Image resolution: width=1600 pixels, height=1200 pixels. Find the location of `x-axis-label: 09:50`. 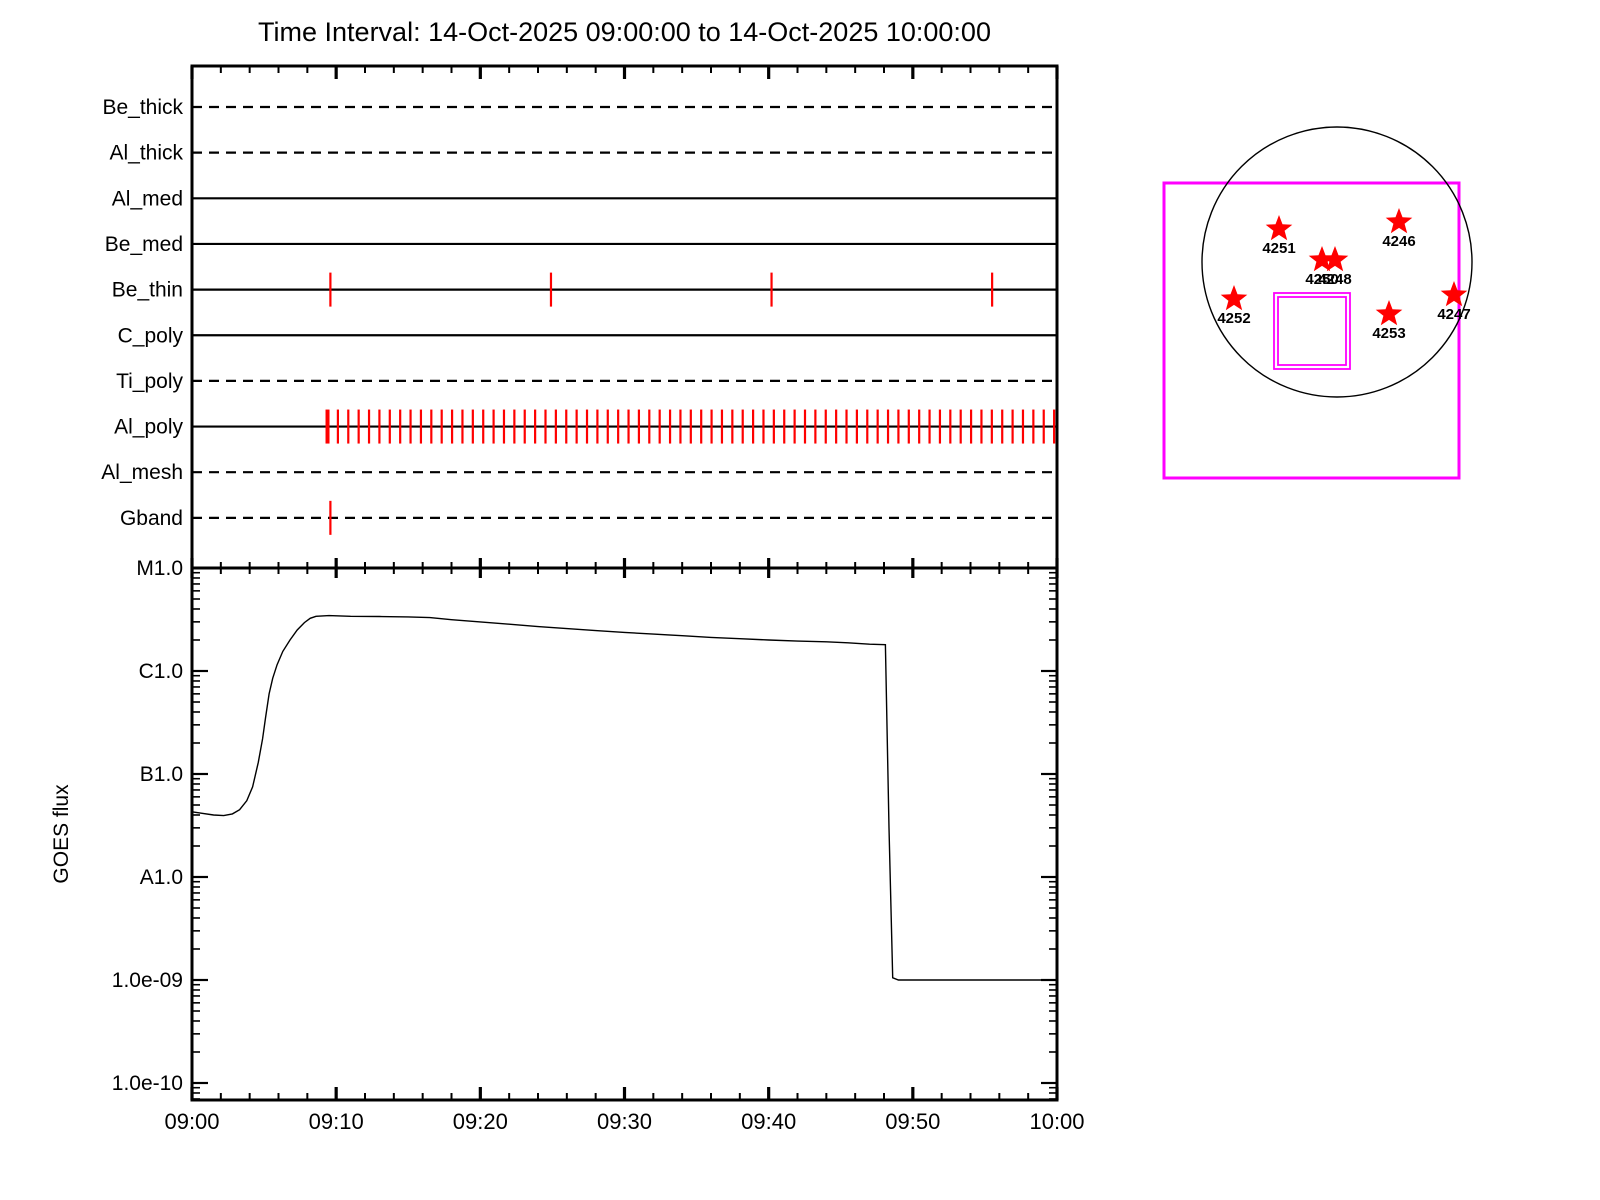

x-axis-label: 09:50 is located at coordinates (912, 1121).